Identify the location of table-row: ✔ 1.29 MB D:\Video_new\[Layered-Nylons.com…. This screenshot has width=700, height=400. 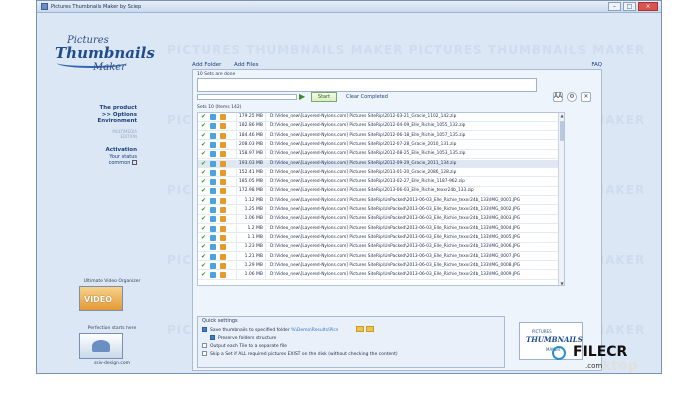
(381, 266).